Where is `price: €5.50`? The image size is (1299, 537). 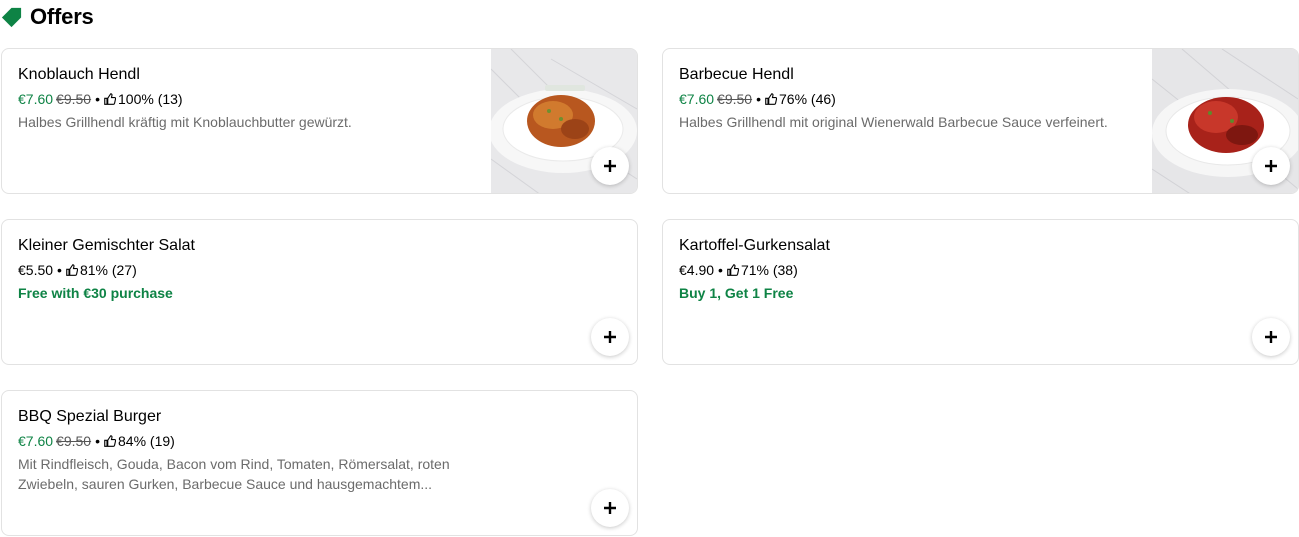
price: €5.50 is located at coordinates (36, 270).